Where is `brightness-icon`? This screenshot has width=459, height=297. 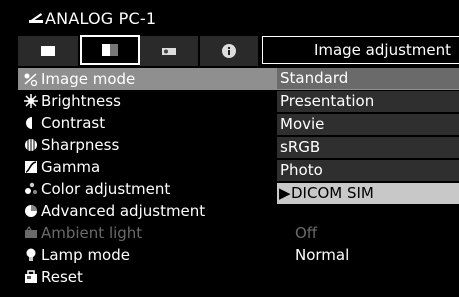 brightness-icon is located at coordinates (31, 101).